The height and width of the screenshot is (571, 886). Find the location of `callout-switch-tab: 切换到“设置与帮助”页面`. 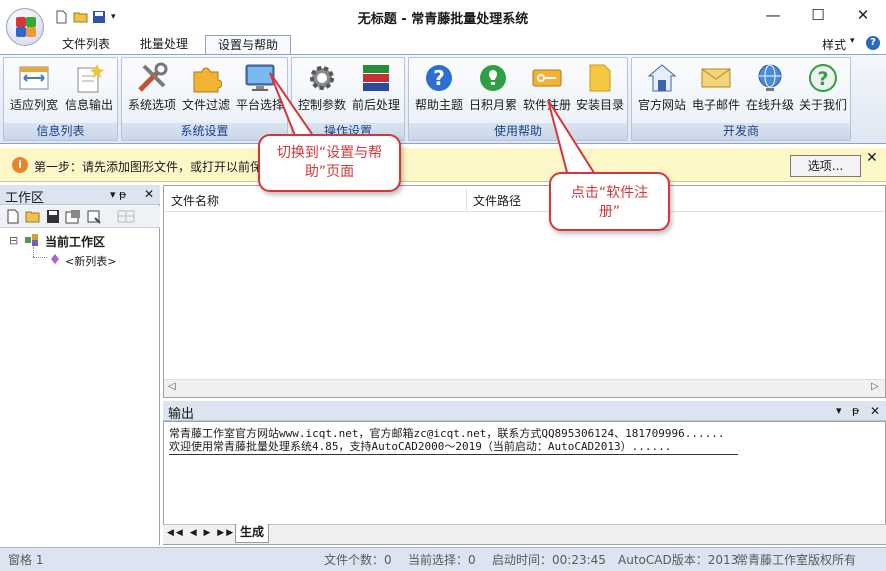

callout-switch-tab: 切换到“设置与帮助”页面 is located at coordinates (329, 163).